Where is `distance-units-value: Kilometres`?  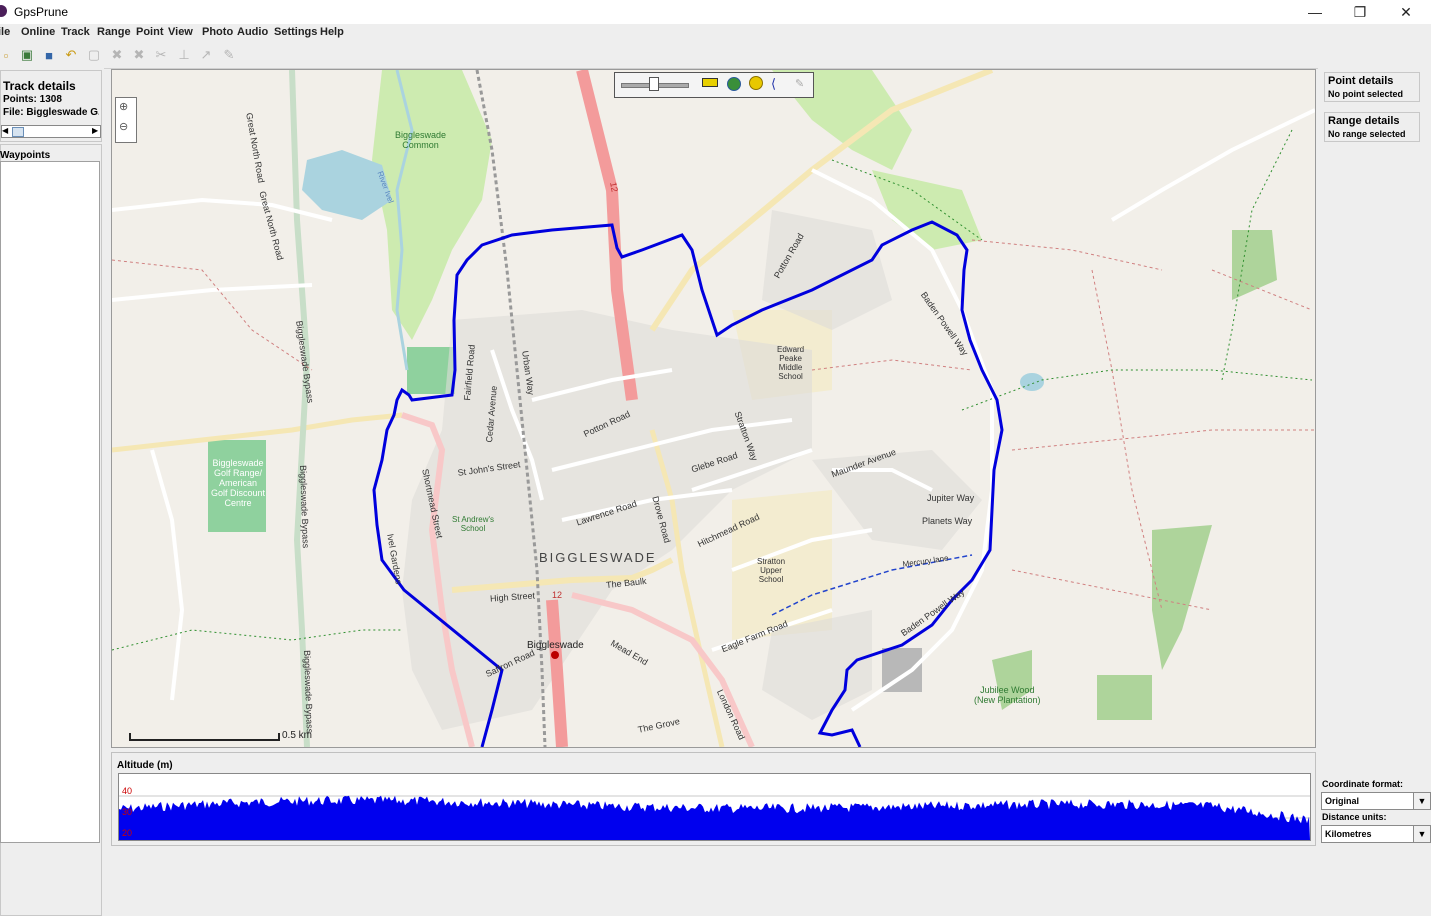
distance-units-value: Kilometres is located at coordinates (1348, 834).